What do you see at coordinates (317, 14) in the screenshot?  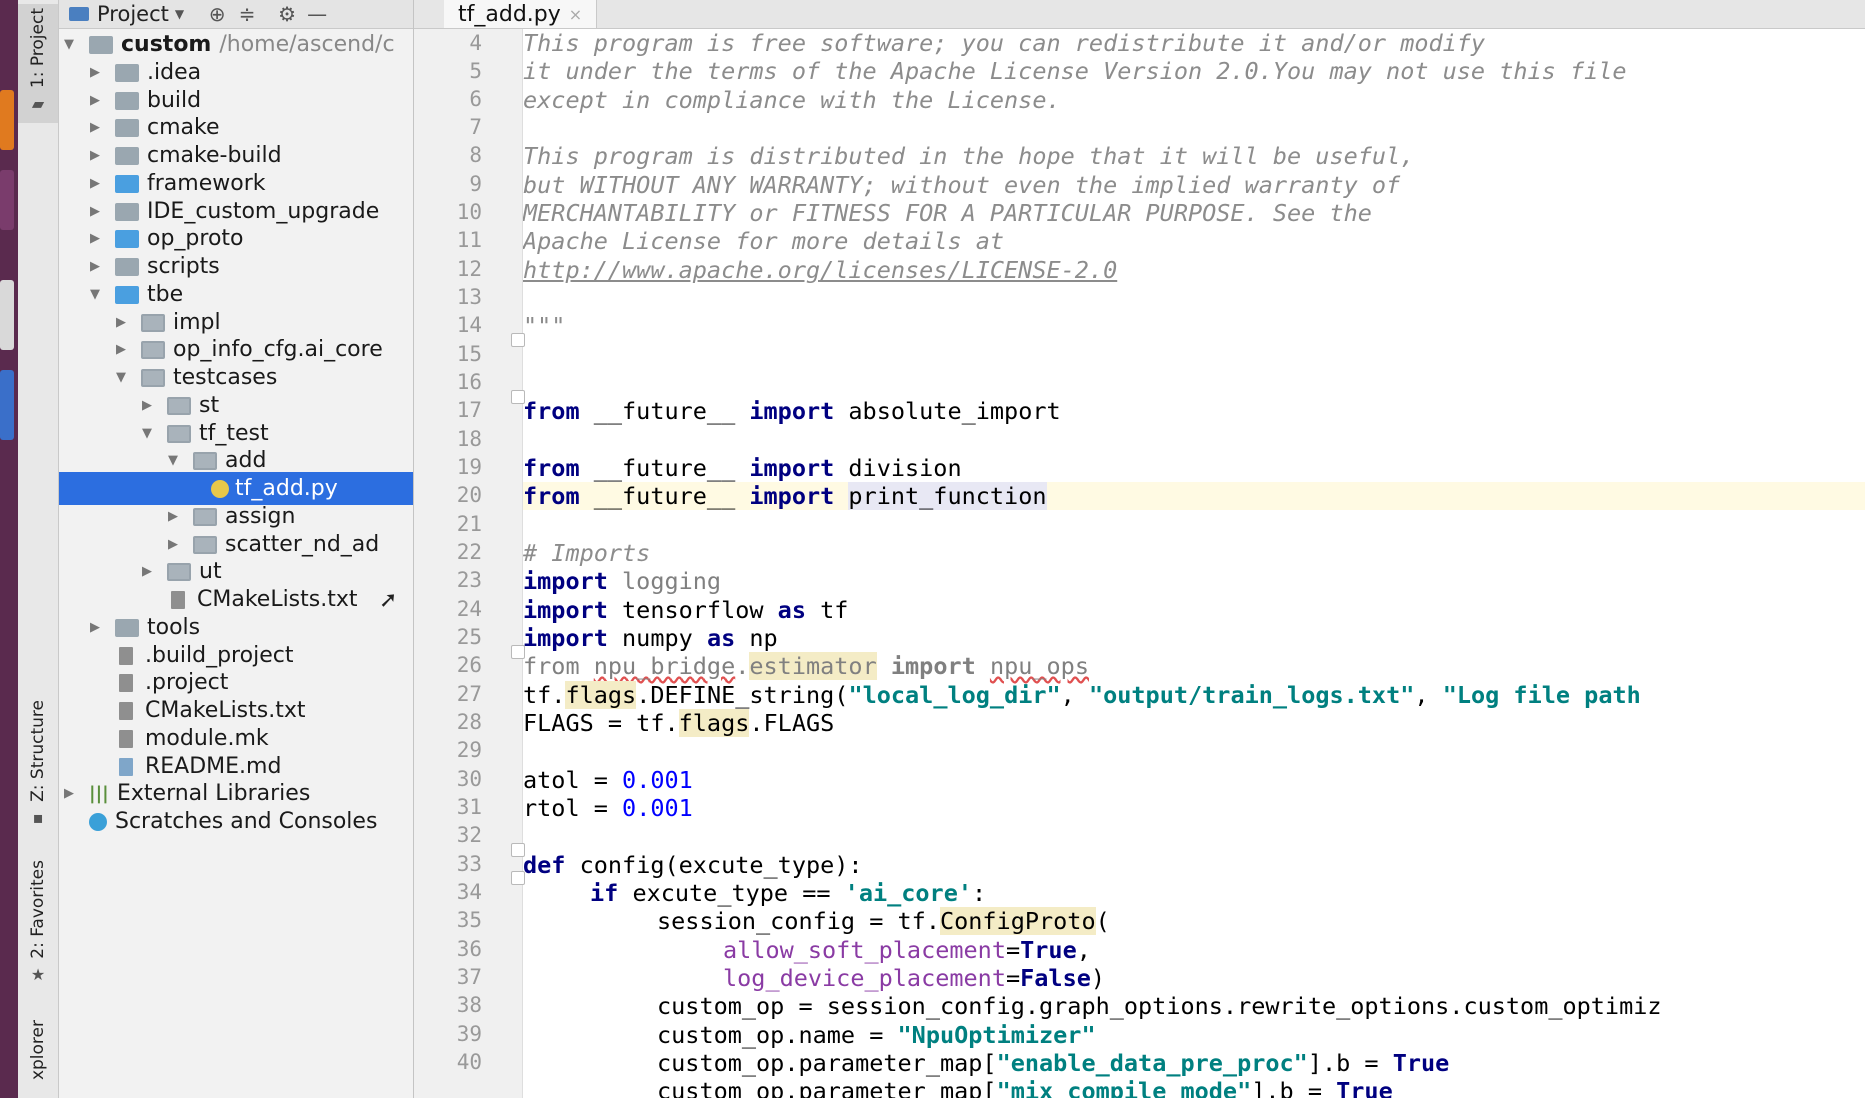 I see `minimize-icon: —` at bounding box center [317, 14].